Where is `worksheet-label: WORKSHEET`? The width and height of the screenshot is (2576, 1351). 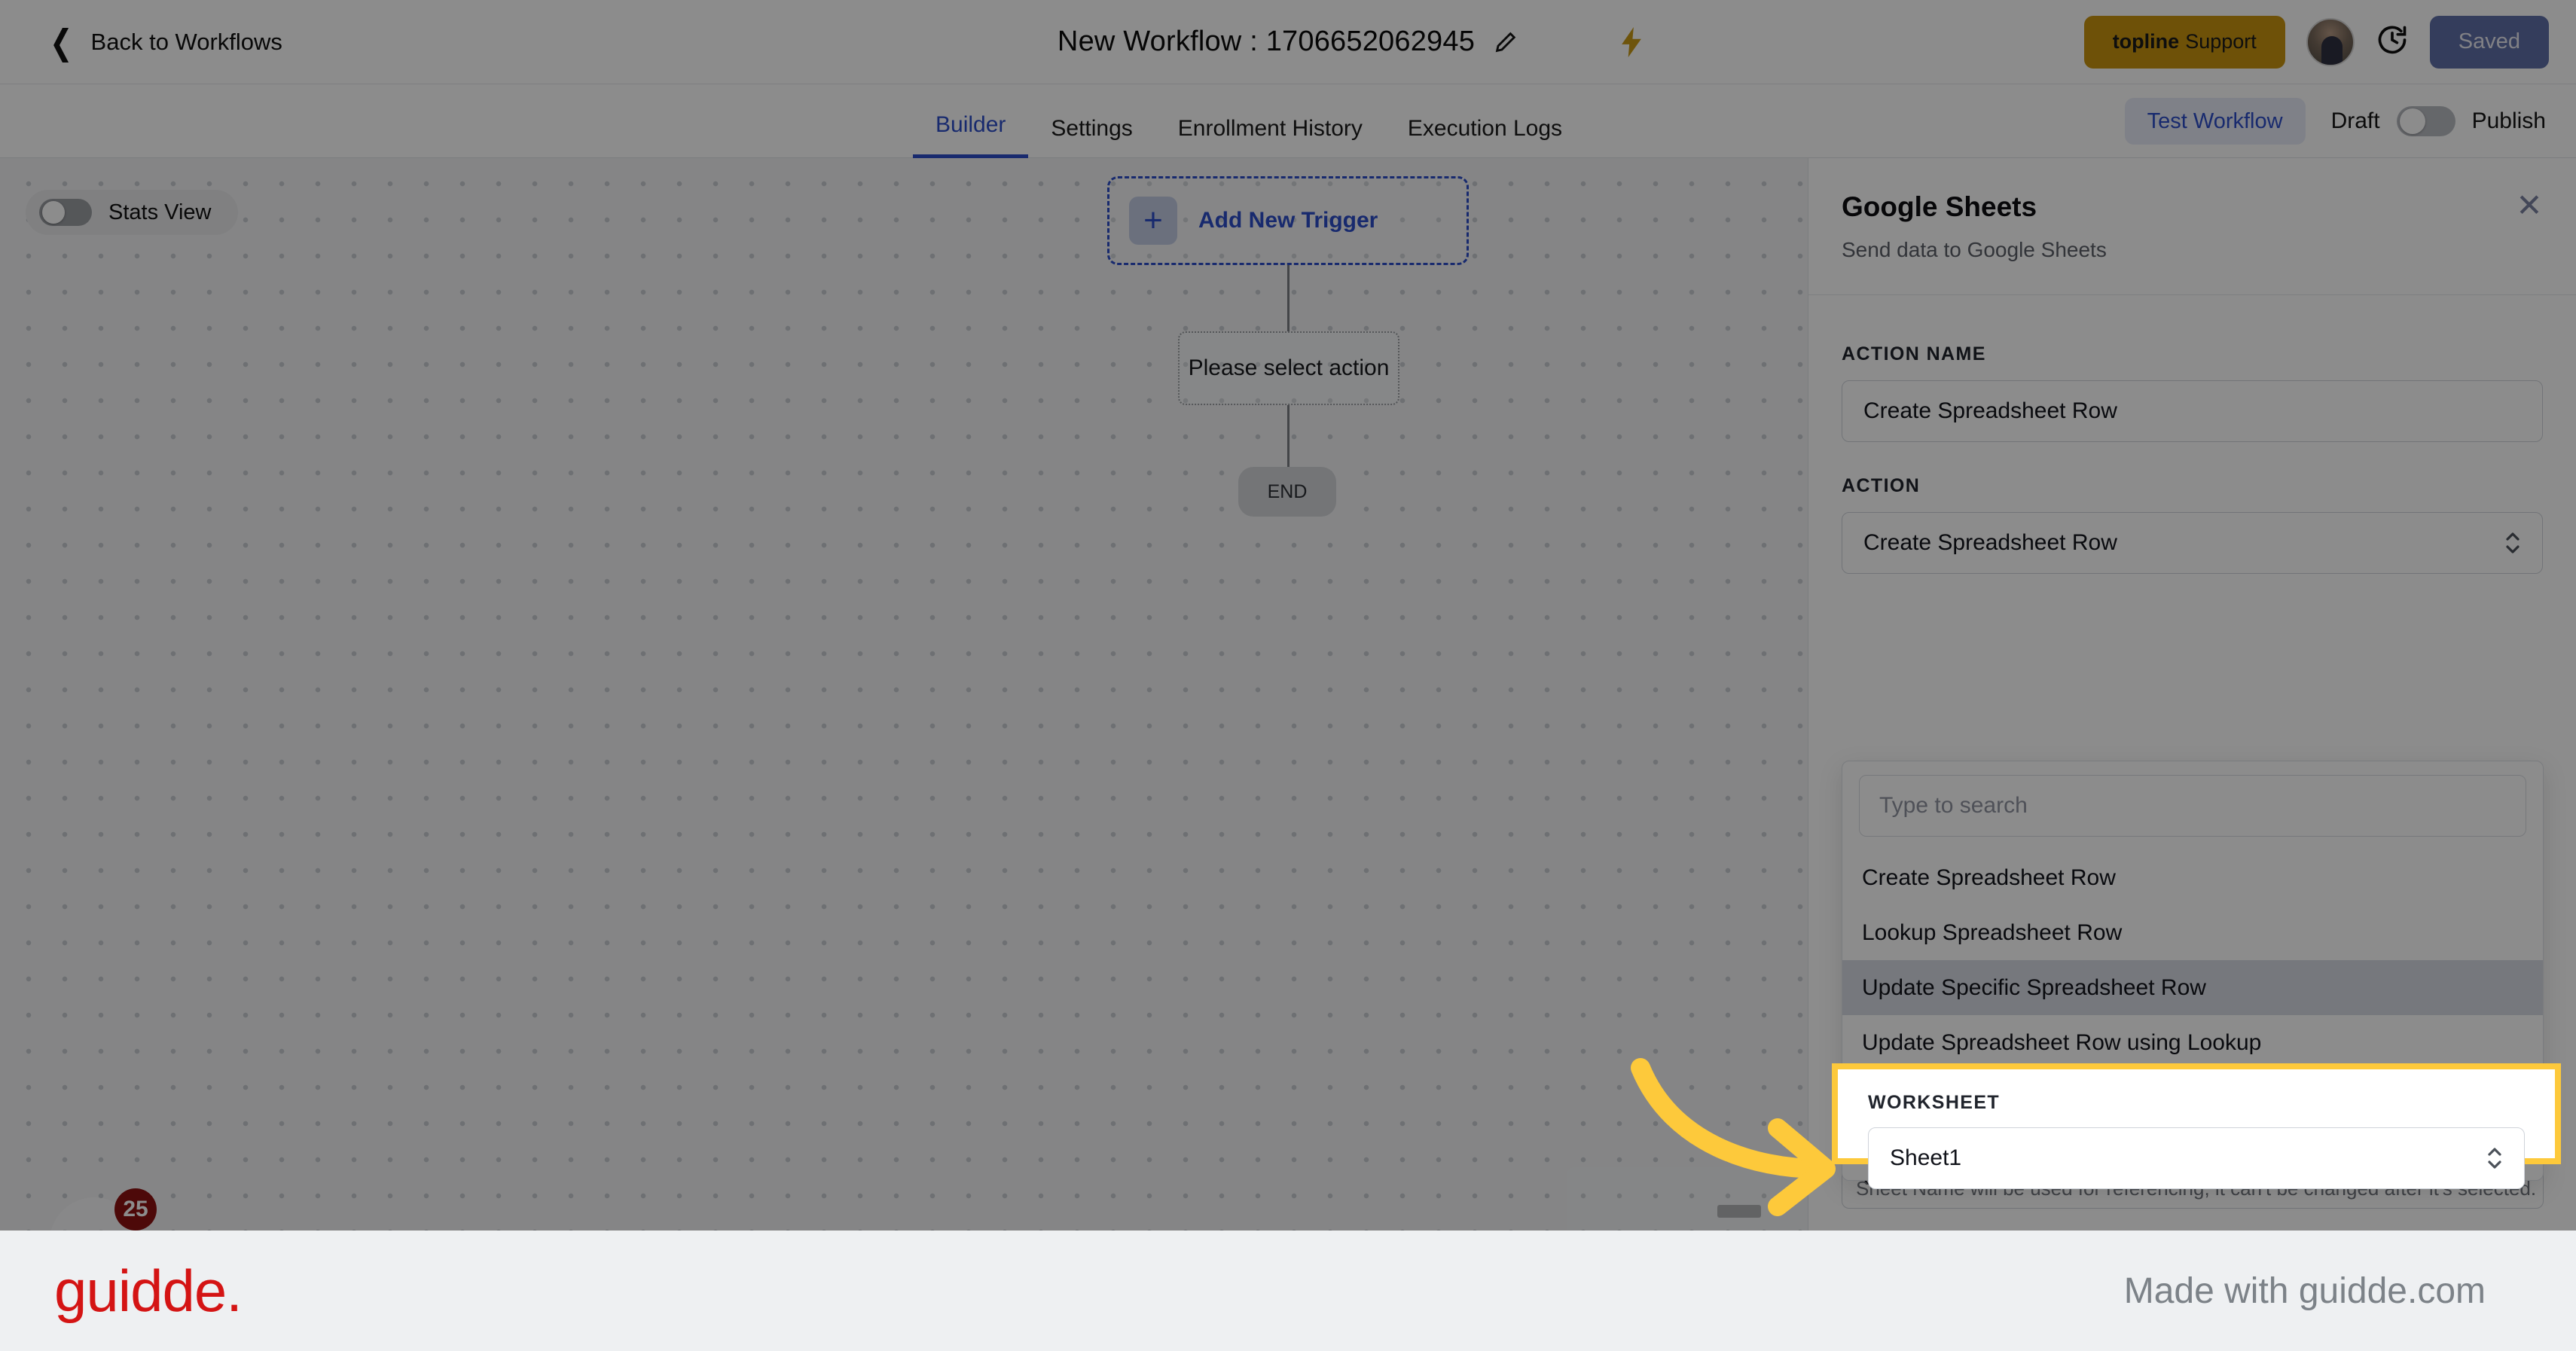 worksheet-label: WORKSHEET is located at coordinates (1935, 1102).